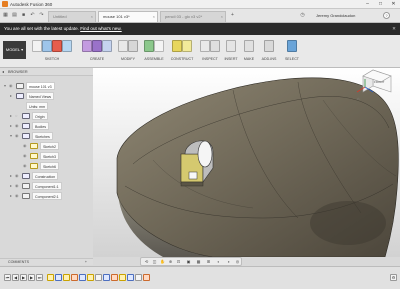 The image size is (400, 289). What do you see at coordinates (100, 28) in the screenshot?
I see `whats-new-link: Find out what's new.` at bounding box center [100, 28].